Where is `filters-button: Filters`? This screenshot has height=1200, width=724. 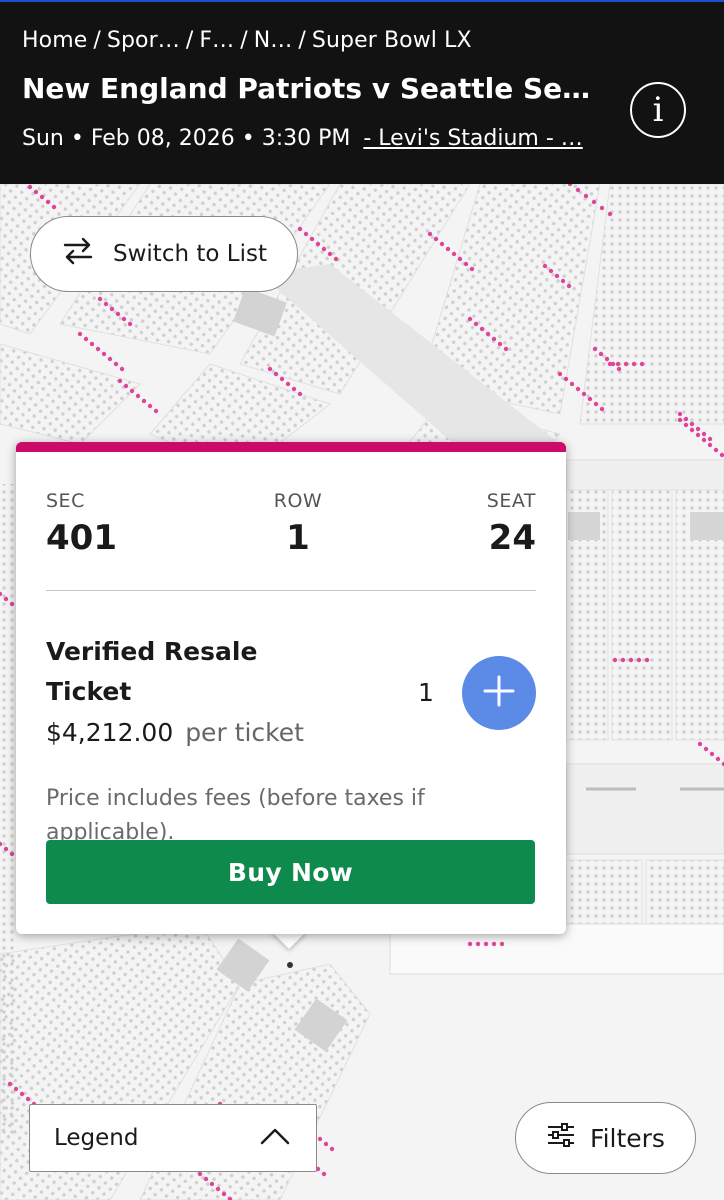 filters-button: Filters is located at coordinates (605, 1138).